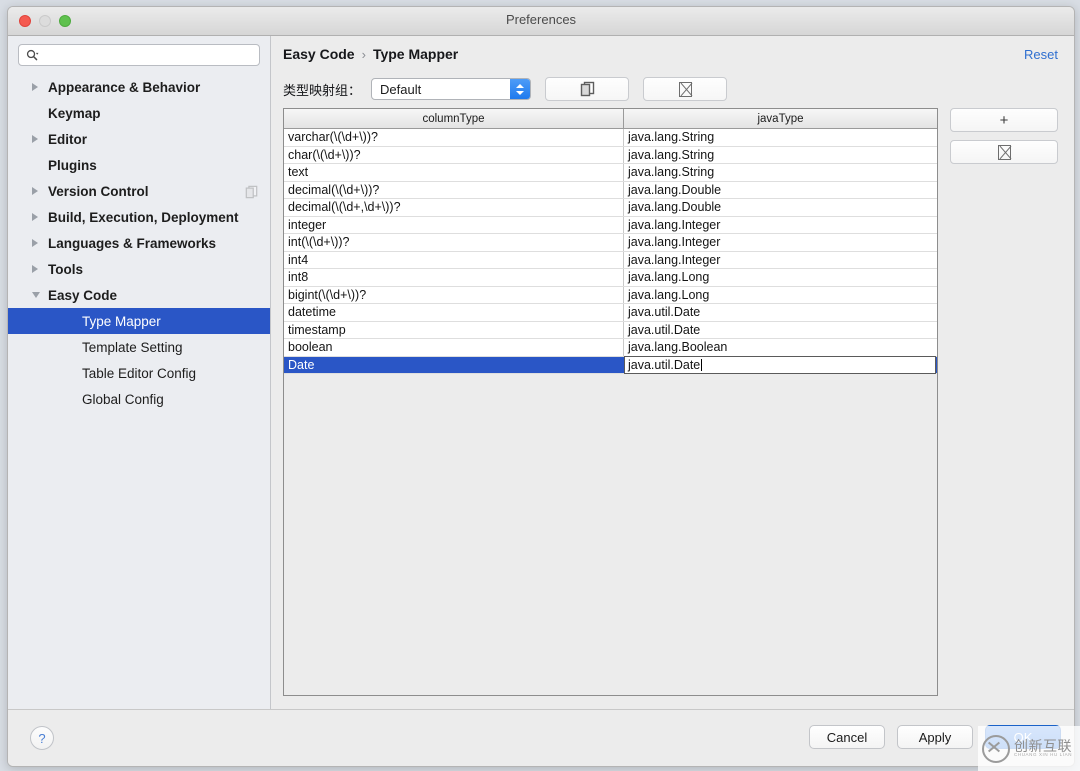 The image size is (1080, 771). Describe the element at coordinates (454, 294) in the screenshot. I see `cell-columntype: bigint(\(\d+\))?` at that location.